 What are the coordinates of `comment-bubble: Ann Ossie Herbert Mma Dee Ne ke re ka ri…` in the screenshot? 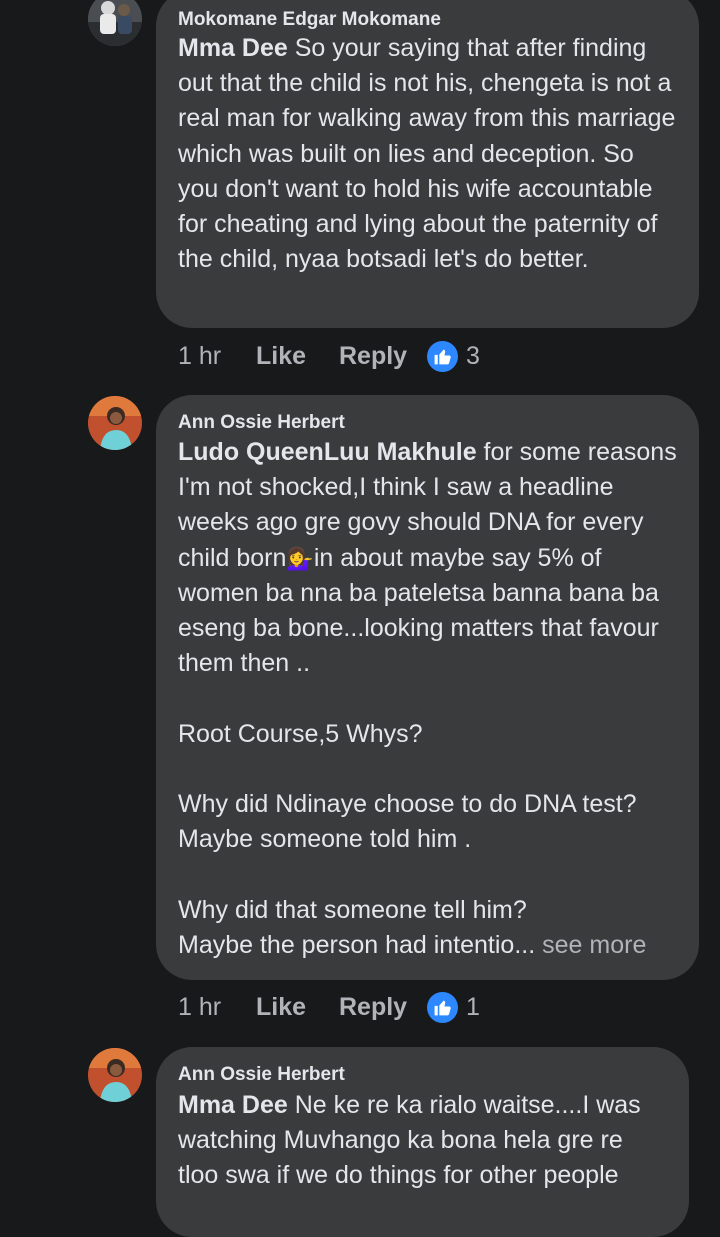 It's located at (422, 1142).